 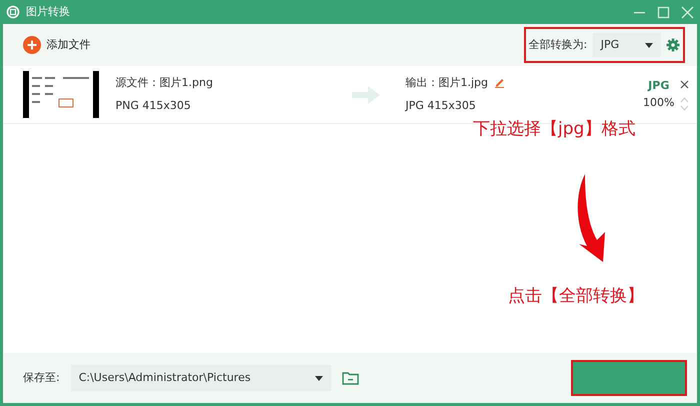 I want to click on source-file-info: PNG 415x305, so click(x=154, y=106).